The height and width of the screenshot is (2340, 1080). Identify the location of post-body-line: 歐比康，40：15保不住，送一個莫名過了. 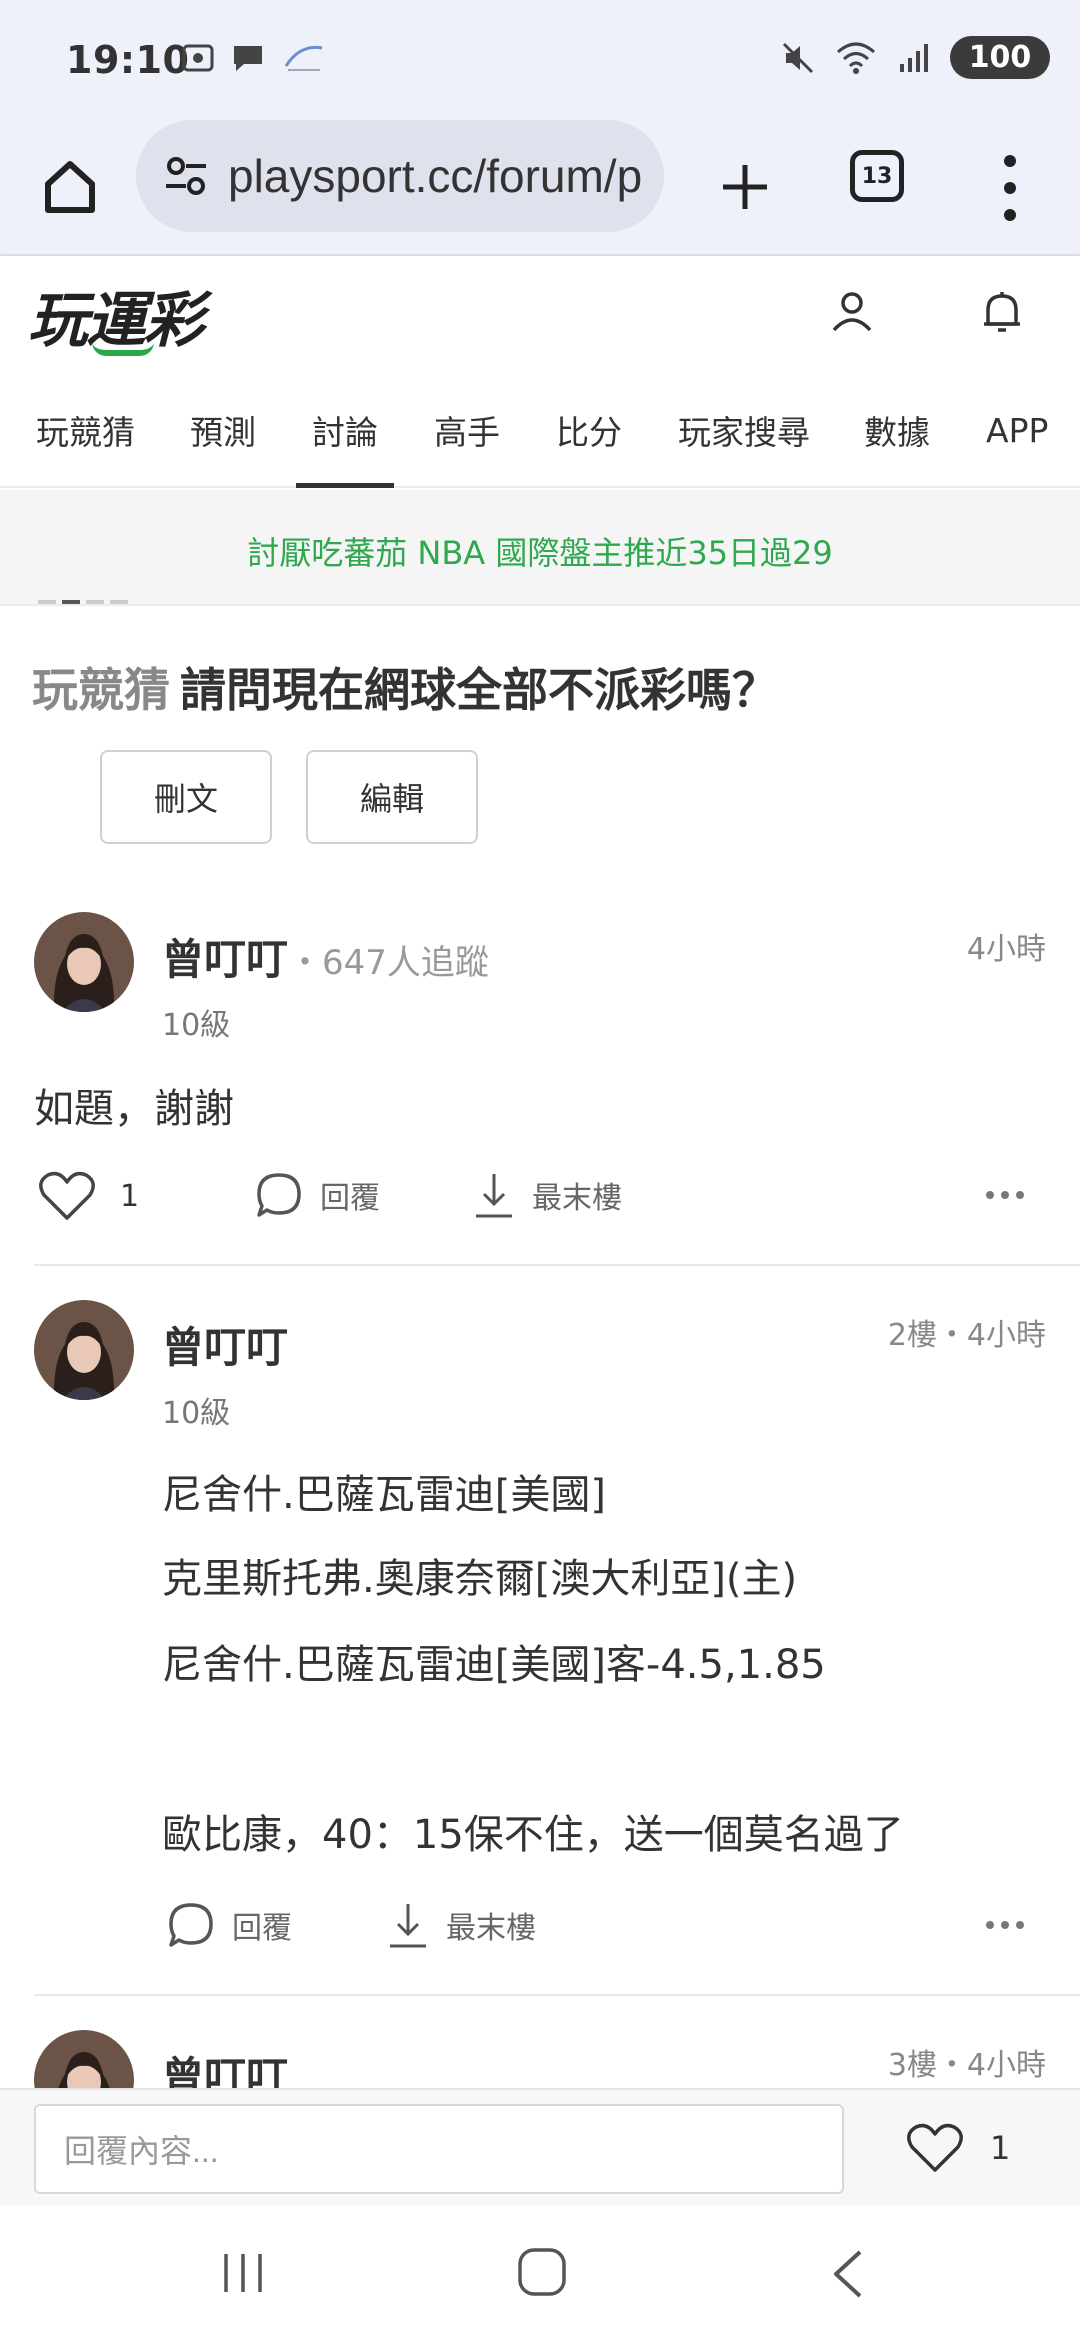
(533, 1835).